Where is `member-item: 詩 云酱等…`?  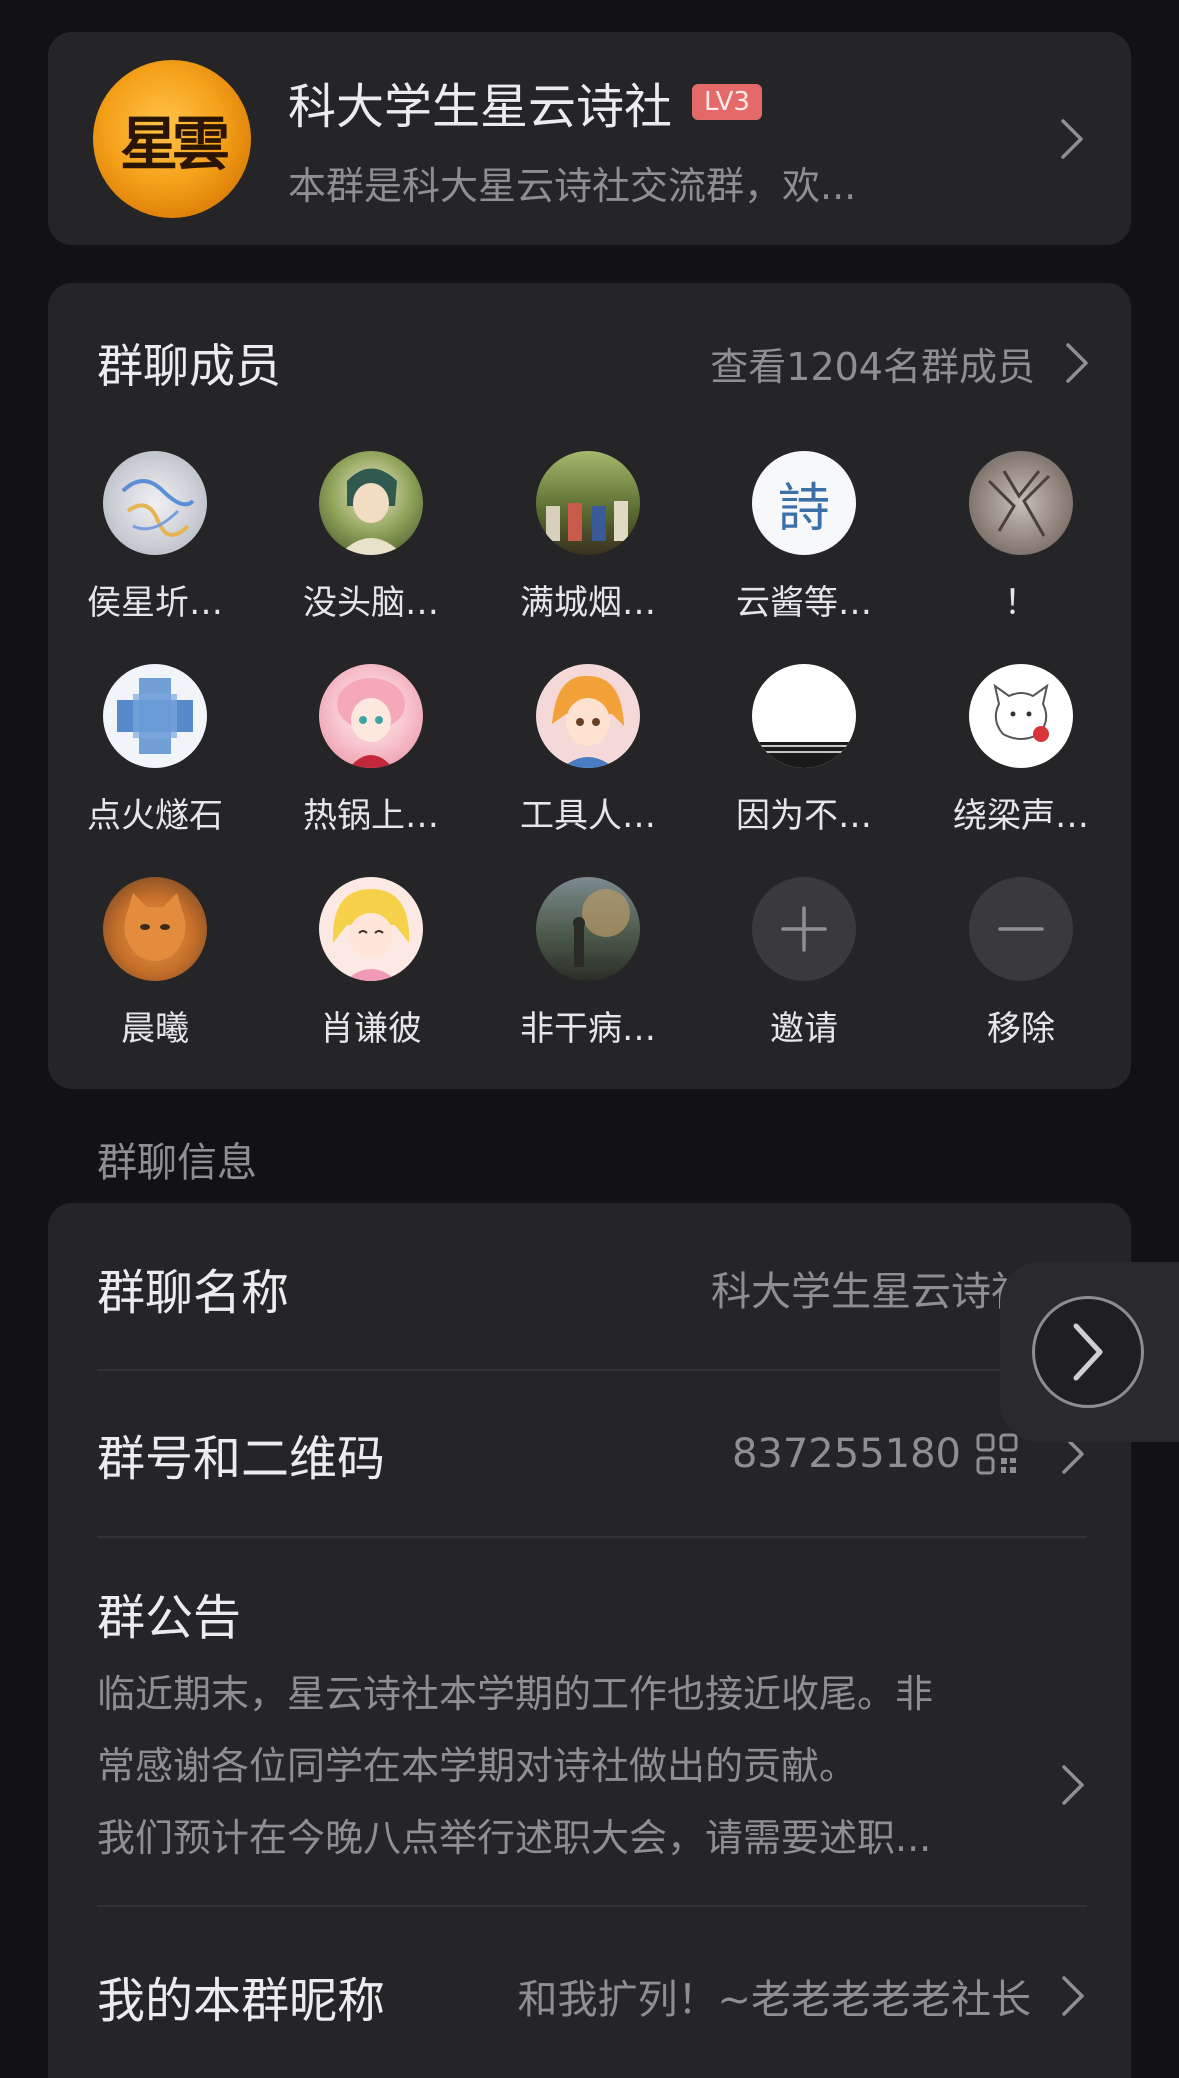
member-item: 詩 云酱等… is located at coordinates (804, 537).